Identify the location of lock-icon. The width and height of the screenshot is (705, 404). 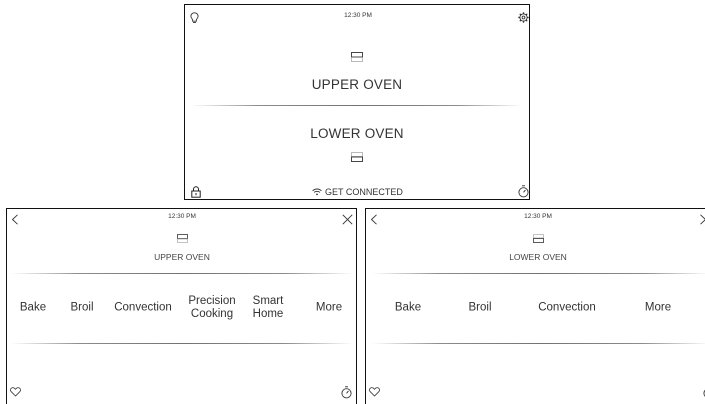
(196, 192).